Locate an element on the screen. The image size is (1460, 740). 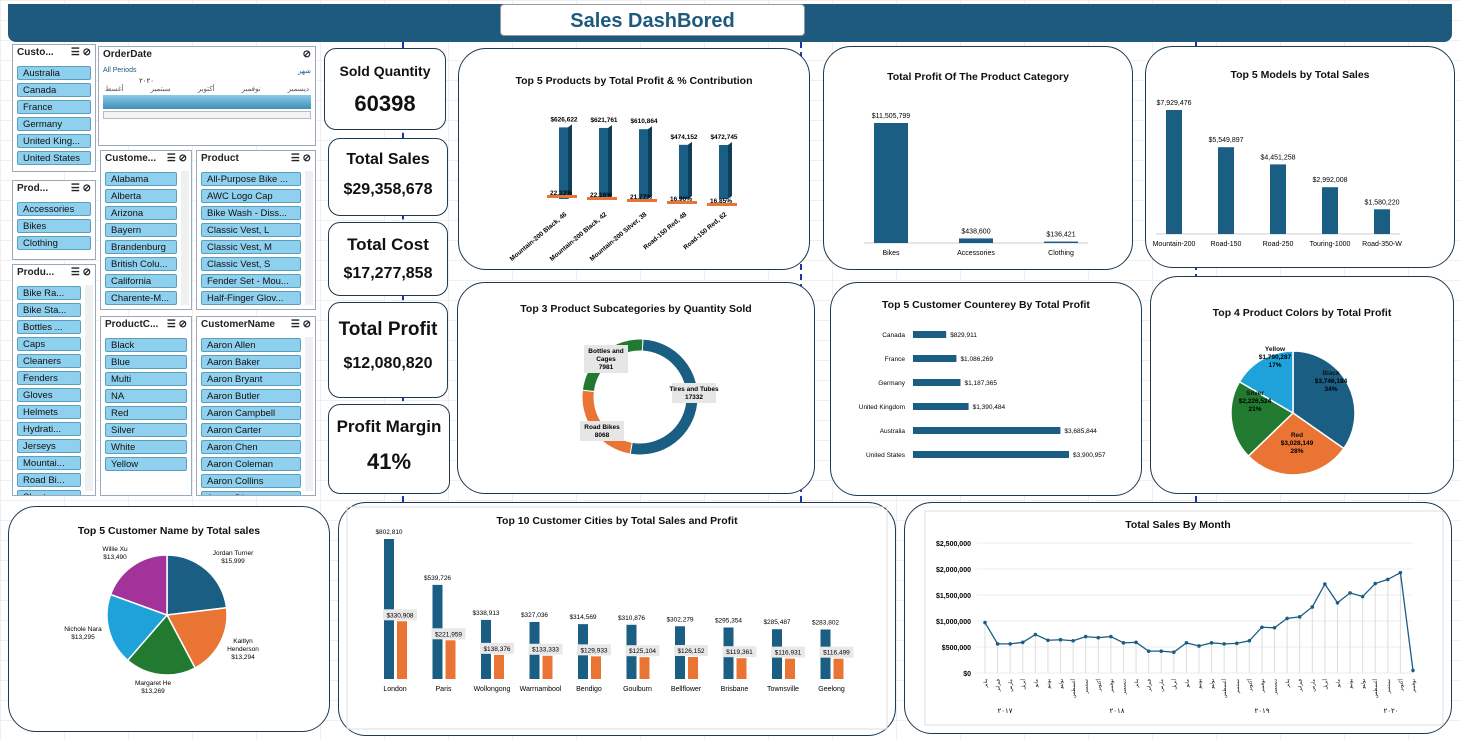
slicer-item: Aaron Allen is located at coordinates (251, 345).